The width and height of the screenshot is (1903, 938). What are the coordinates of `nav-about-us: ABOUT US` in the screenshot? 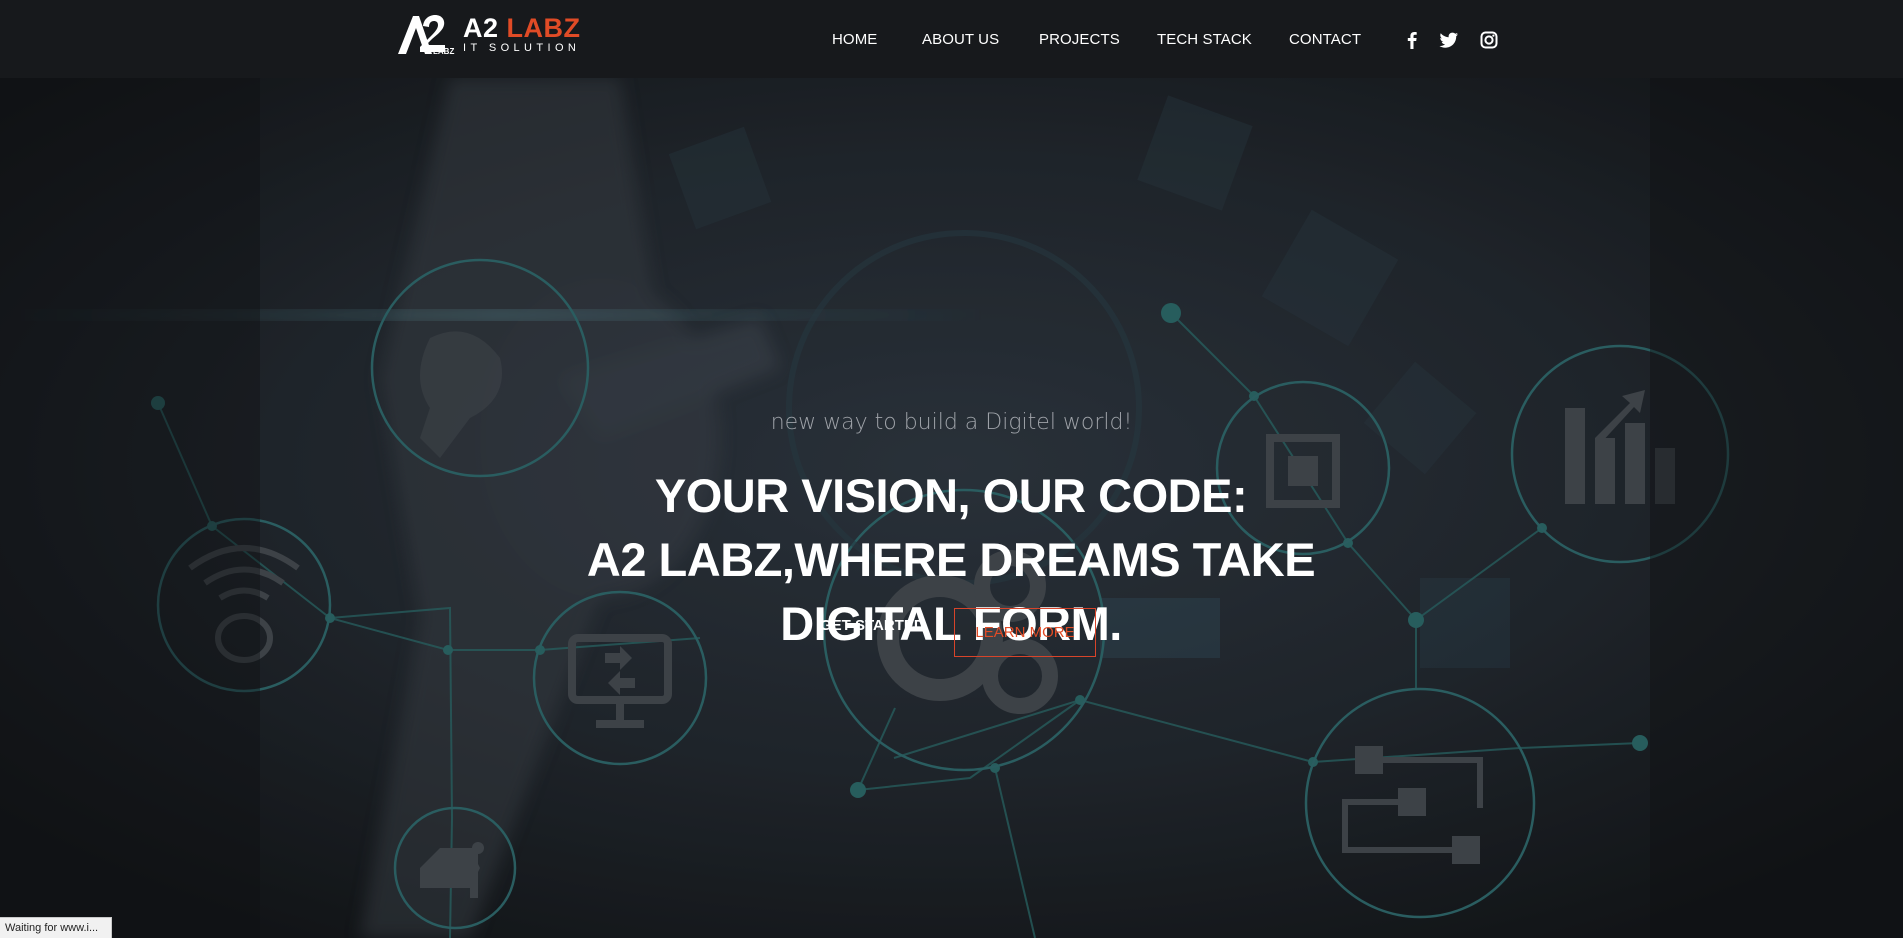 It's located at (960, 39).